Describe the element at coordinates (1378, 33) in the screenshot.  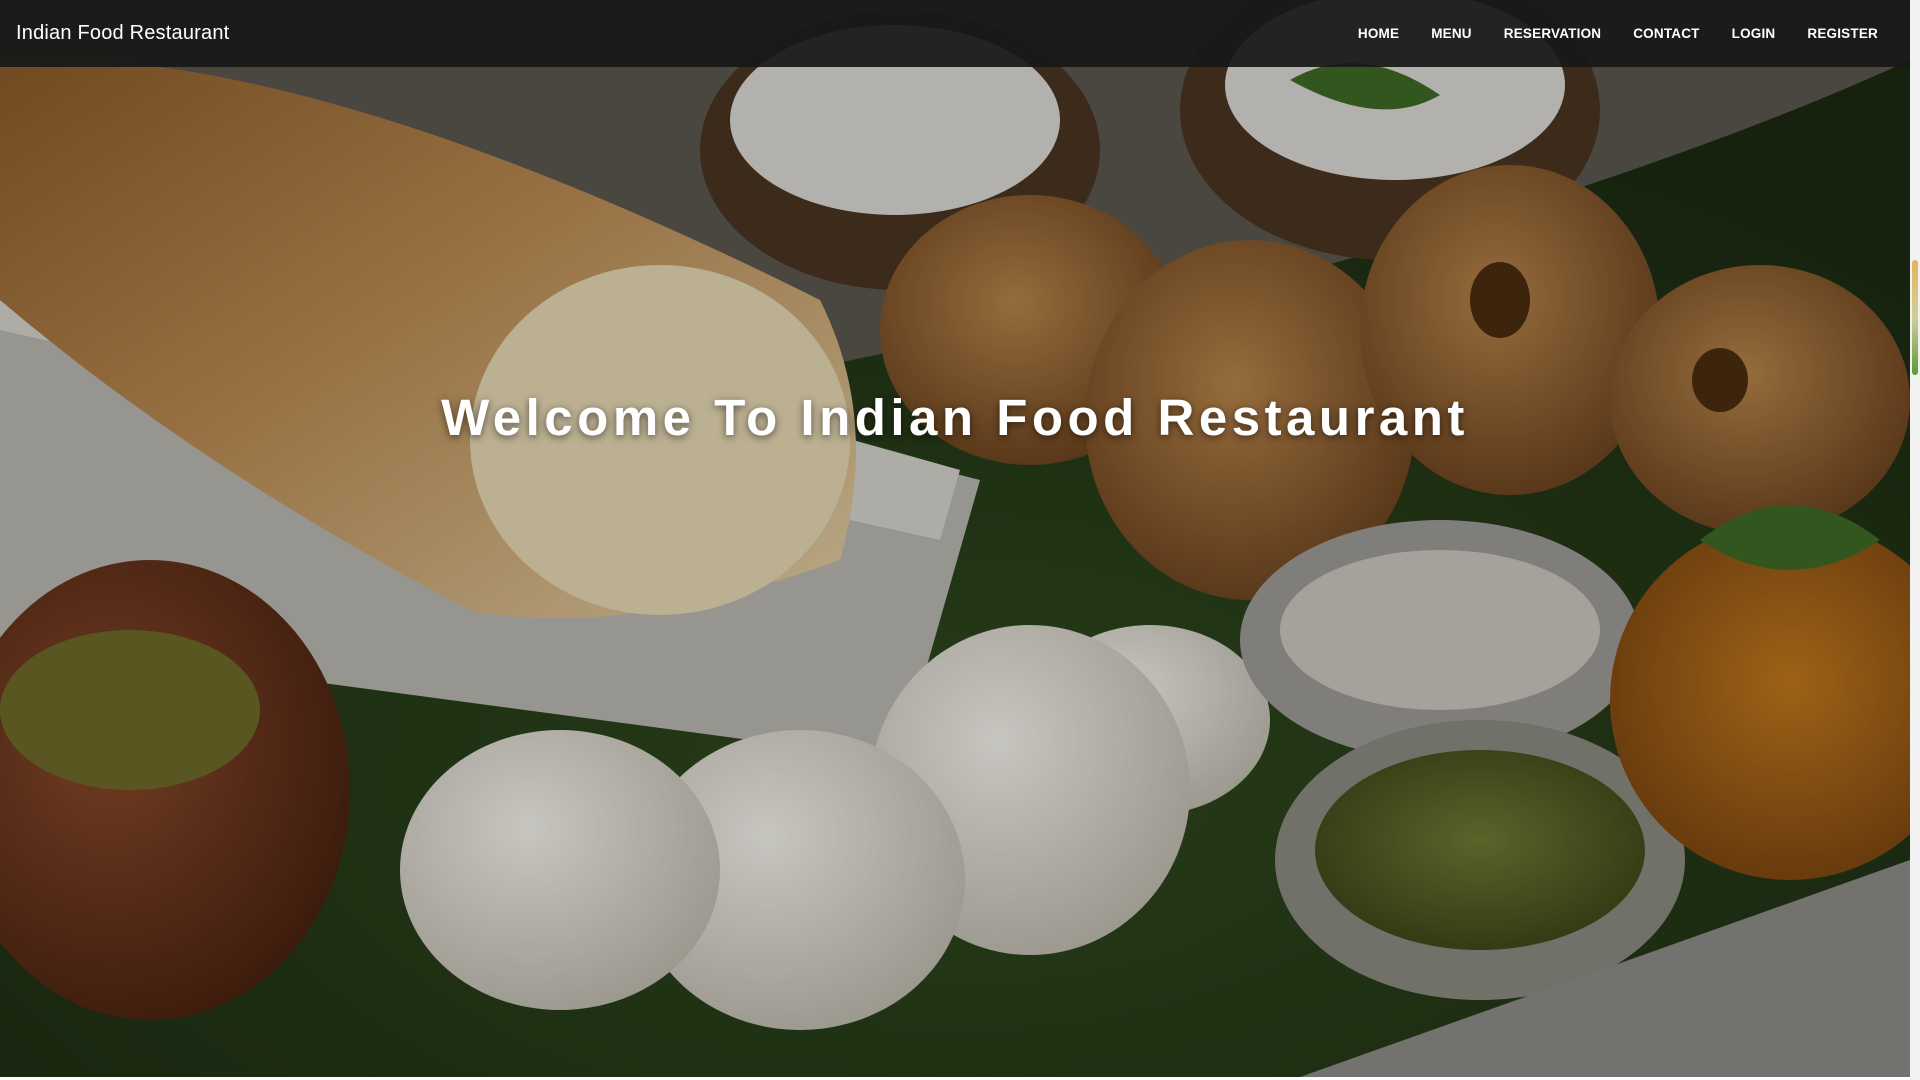
I see `nav-link-home: HOME` at that location.